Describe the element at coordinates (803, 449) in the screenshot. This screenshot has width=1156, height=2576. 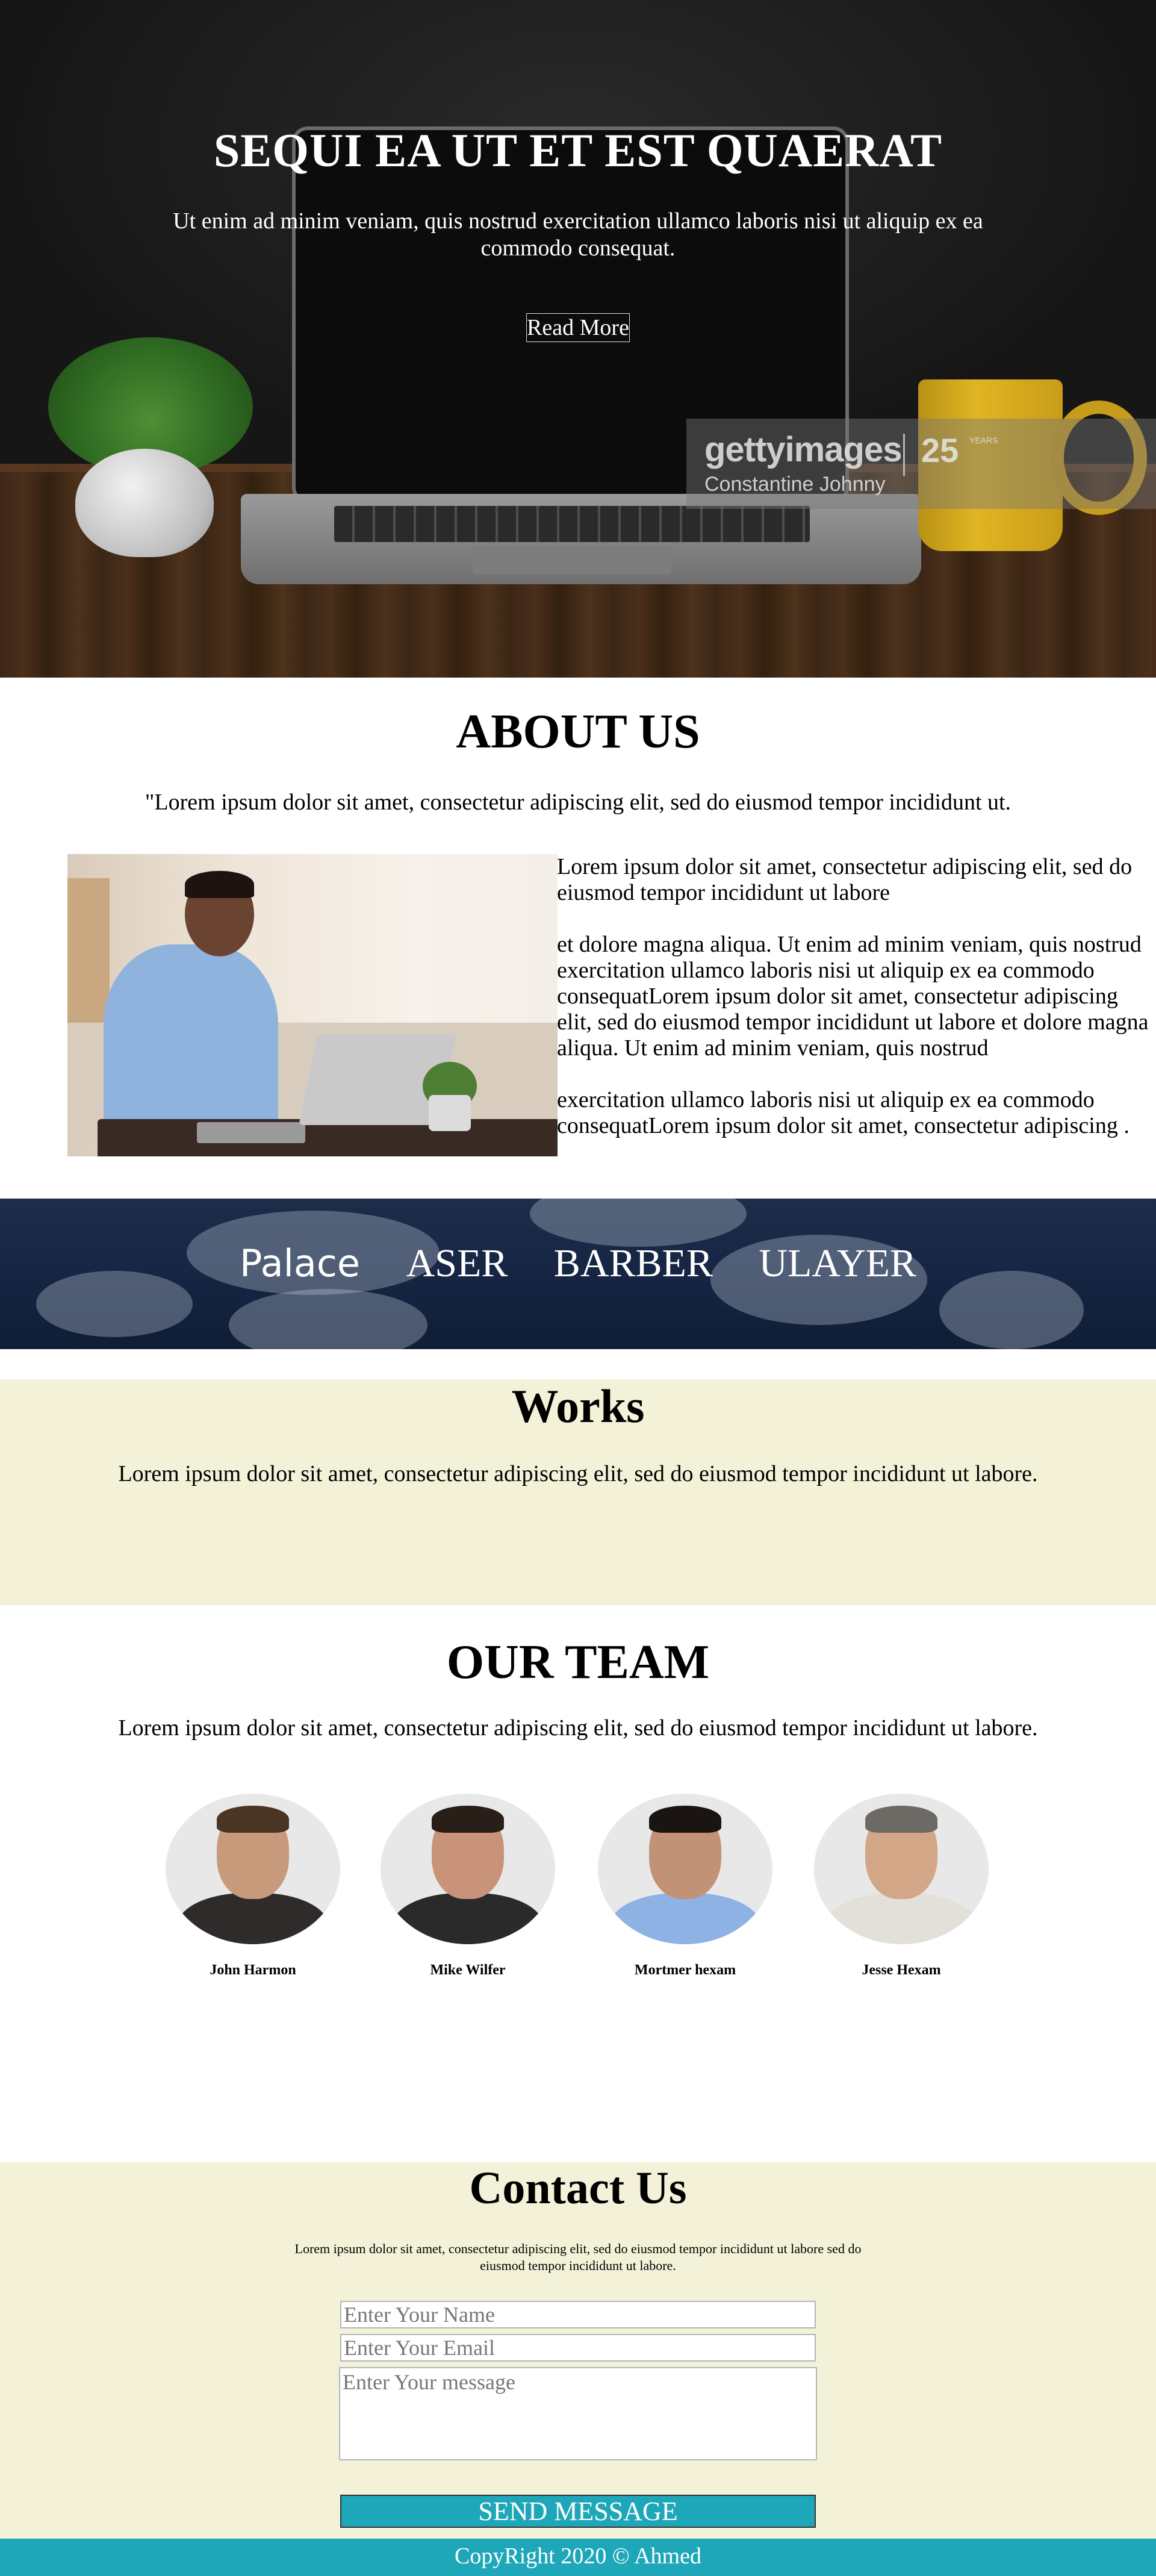
I see `watermark-logo: gettyimages` at that location.